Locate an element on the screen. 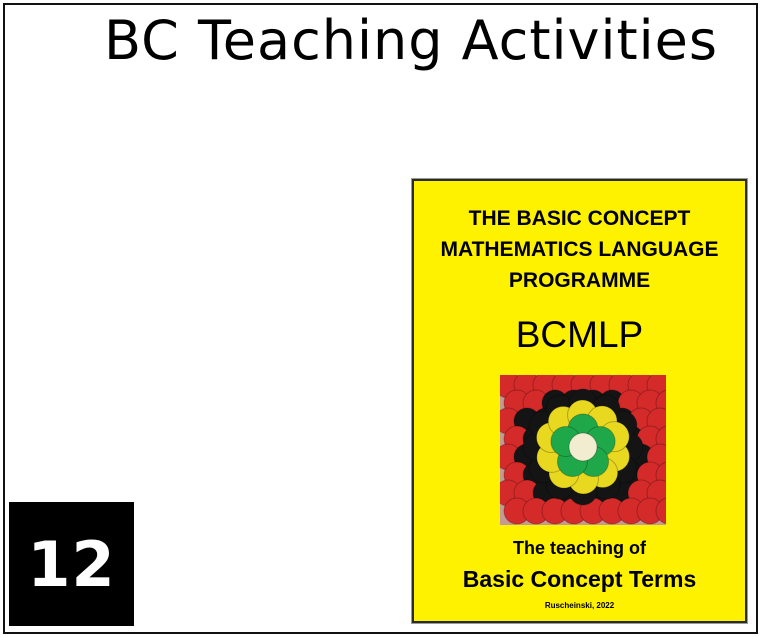  cover-acronym: BCMLP is located at coordinates (579, 334).